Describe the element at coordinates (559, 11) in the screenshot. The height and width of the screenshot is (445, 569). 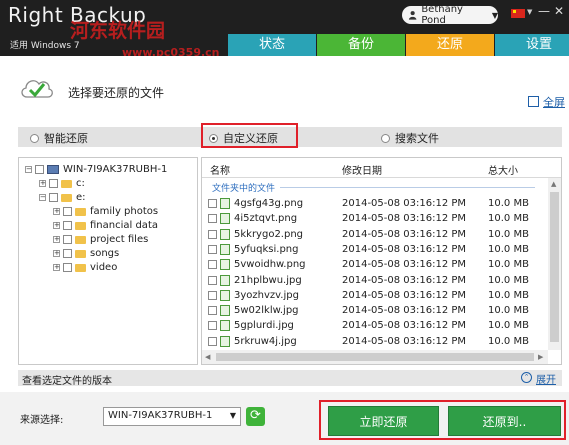
I see `close-button: ✕` at that location.